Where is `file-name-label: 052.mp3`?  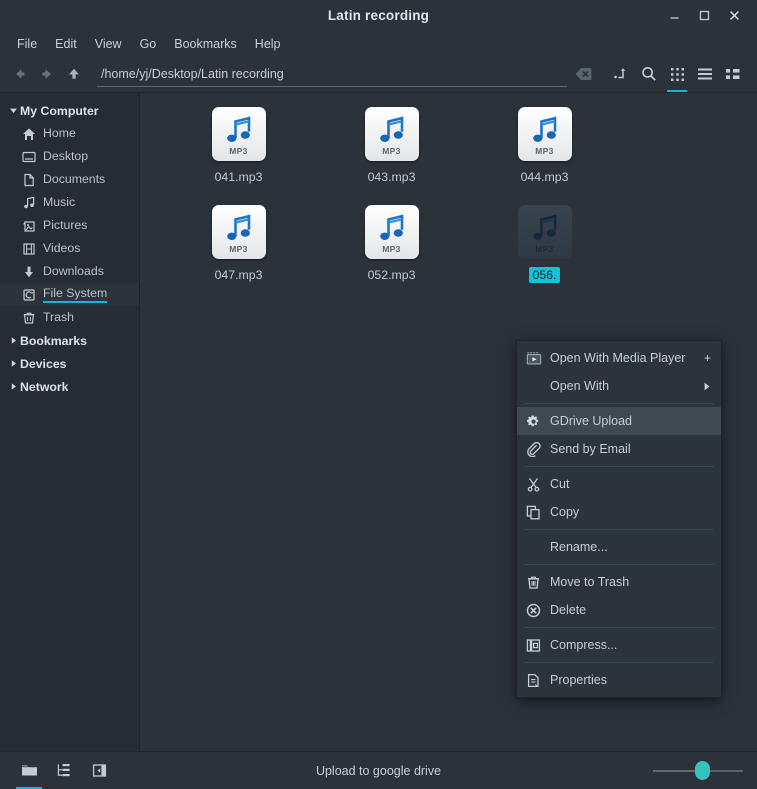 file-name-label: 052.mp3 is located at coordinates (391, 275).